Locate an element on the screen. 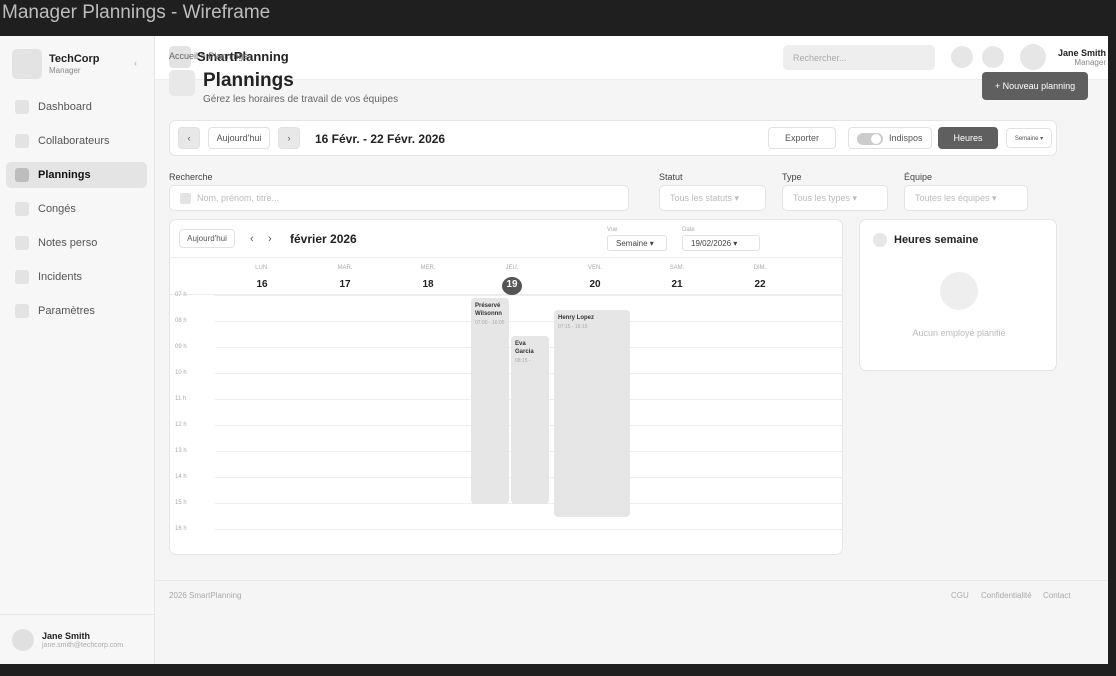 The image size is (1116, 676). hours-button: Heures is located at coordinates (968, 138).